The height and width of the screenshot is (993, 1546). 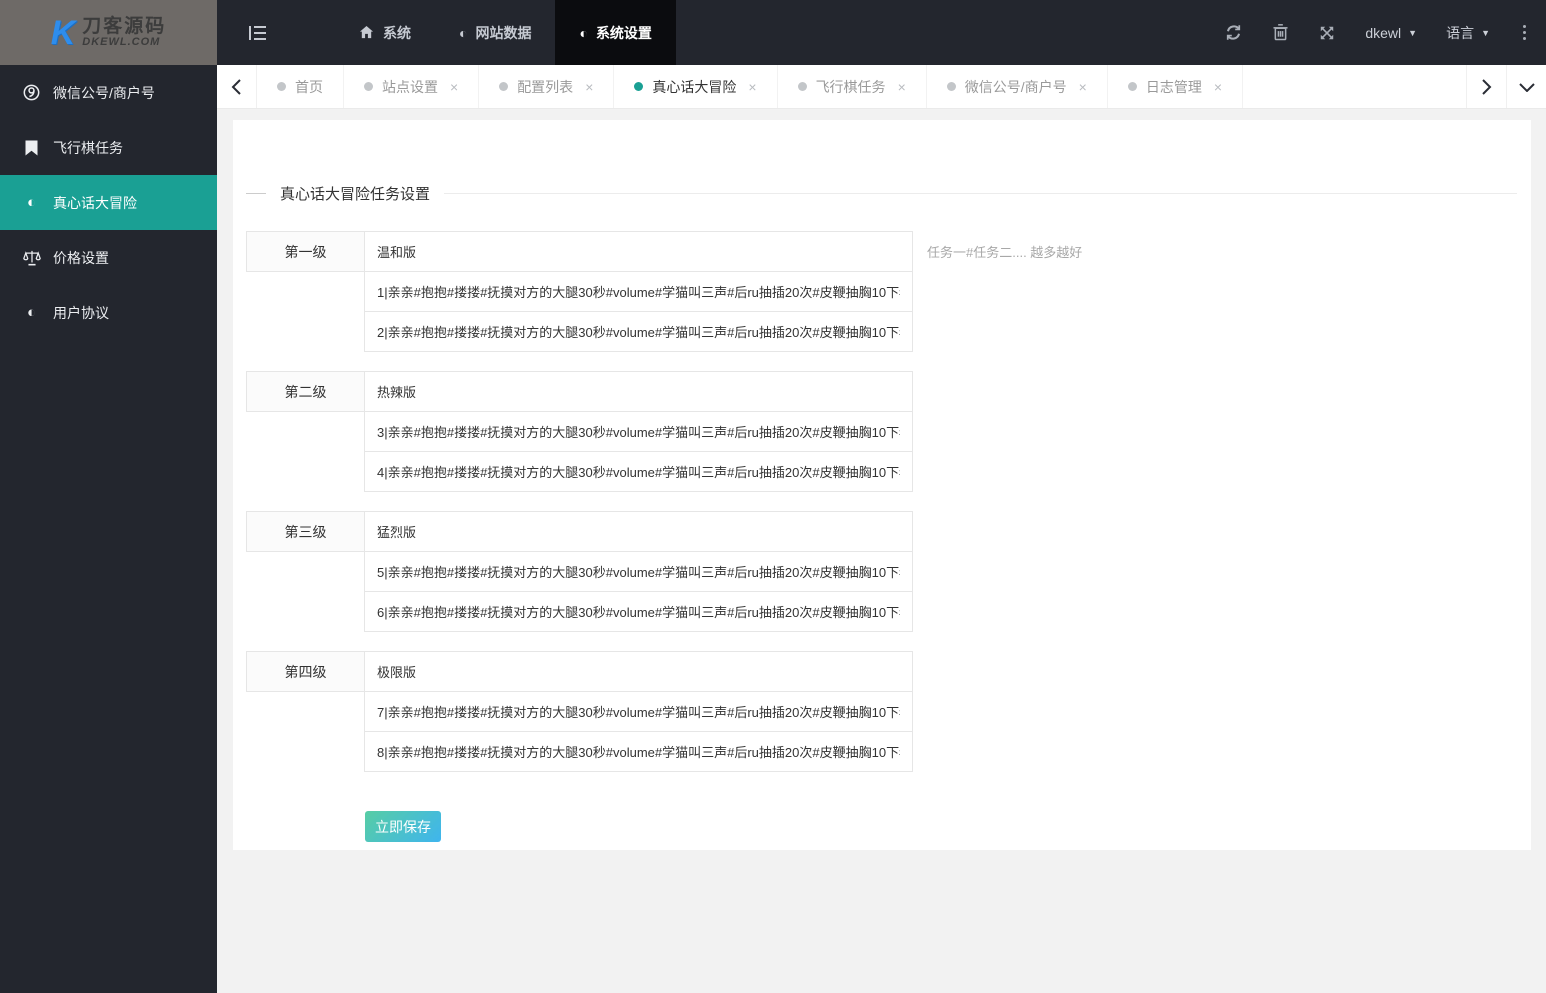 What do you see at coordinates (309, 86) in the screenshot?
I see `tab-label: 首页` at bounding box center [309, 86].